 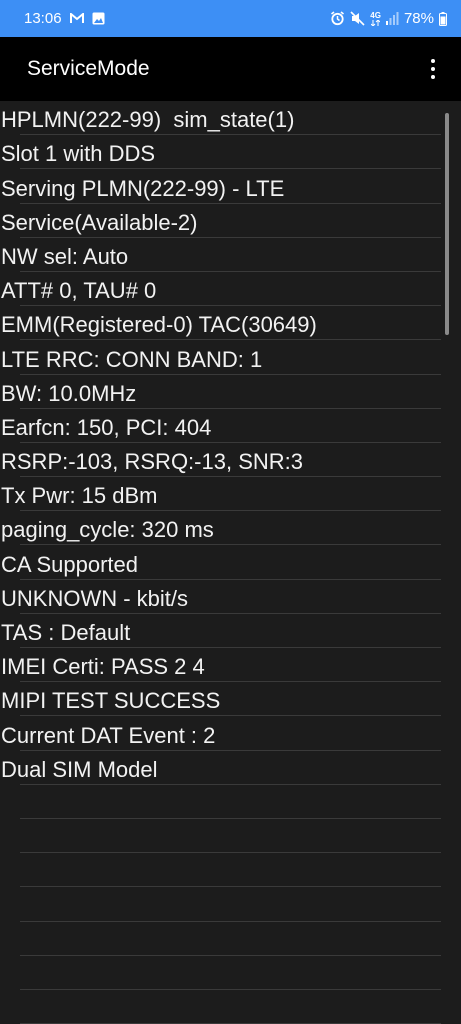 What do you see at coordinates (43, 18) in the screenshot?
I see `status-time: 13:06` at bounding box center [43, 18].